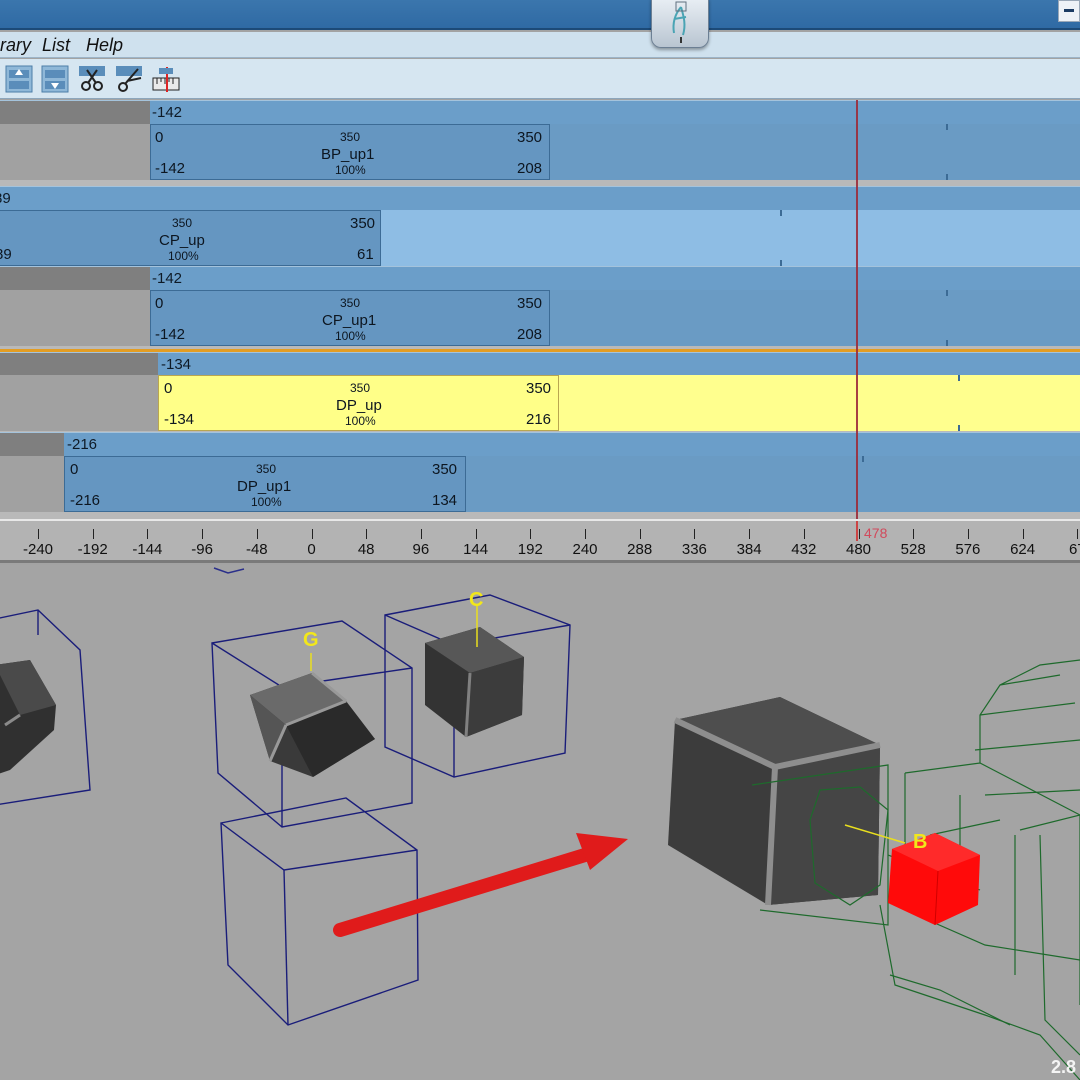 The width and height of the screenshot is (1080, 1080). What do you see at coordinates (640, 549) in the screenshot?
I see `ruler-label: 288` at bounding box center [640, 549].